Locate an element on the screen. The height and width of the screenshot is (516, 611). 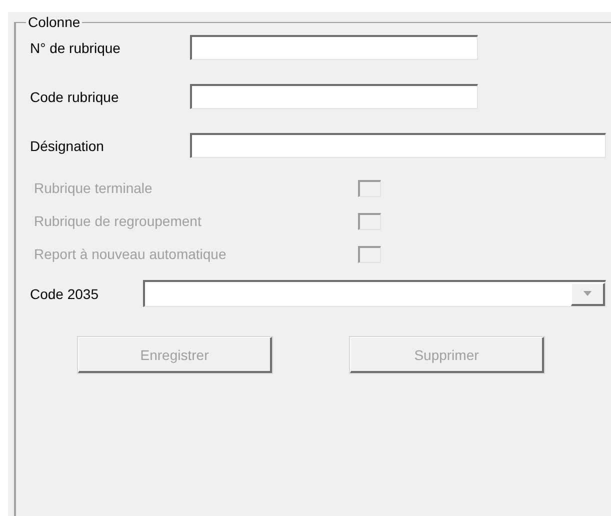
field-label: Code rubrique is located at coordinates (75, 96).